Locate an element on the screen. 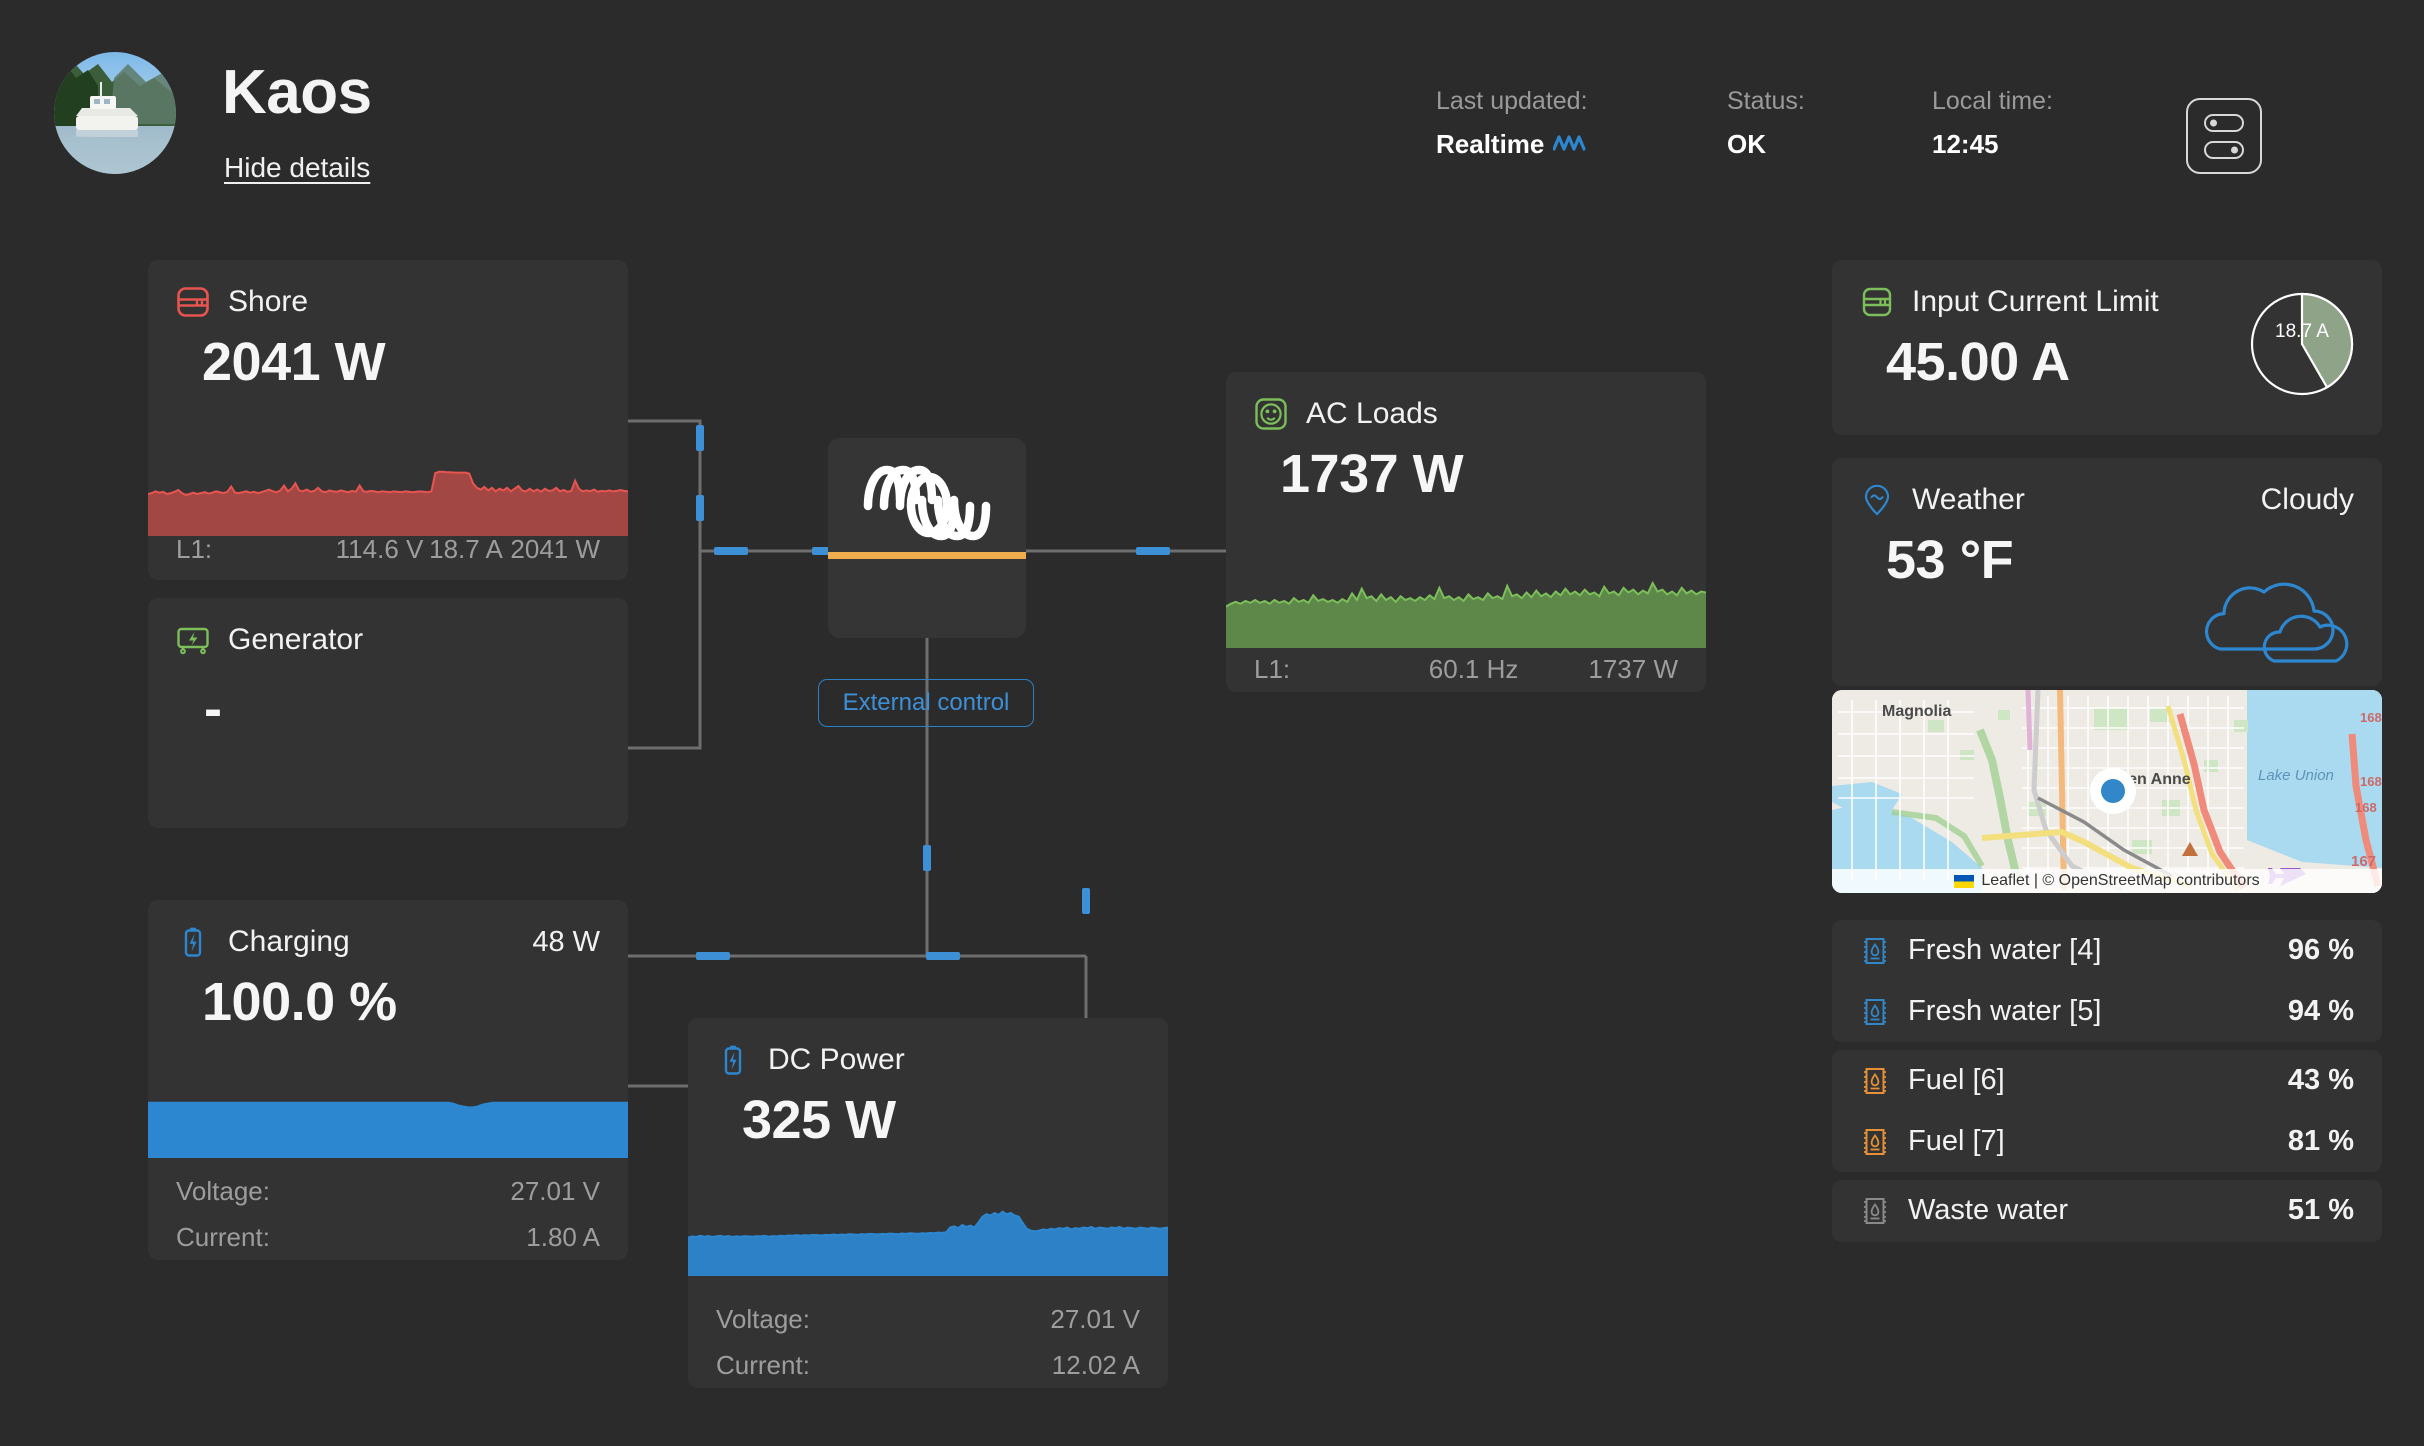 This screenshot has height=1446, width=2424. tank-percent: 51 % is located at coordinates (2320, 1210).